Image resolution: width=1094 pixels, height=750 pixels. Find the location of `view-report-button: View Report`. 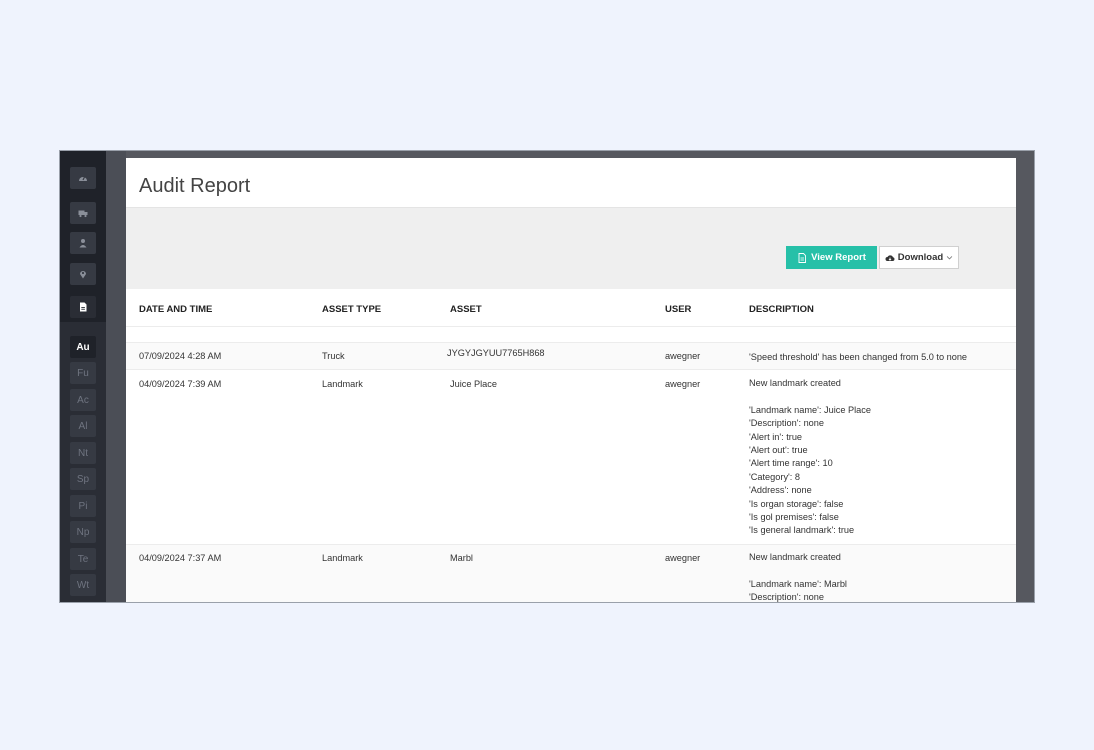

view-report-button: View Report is located at coordinates (831, 257).